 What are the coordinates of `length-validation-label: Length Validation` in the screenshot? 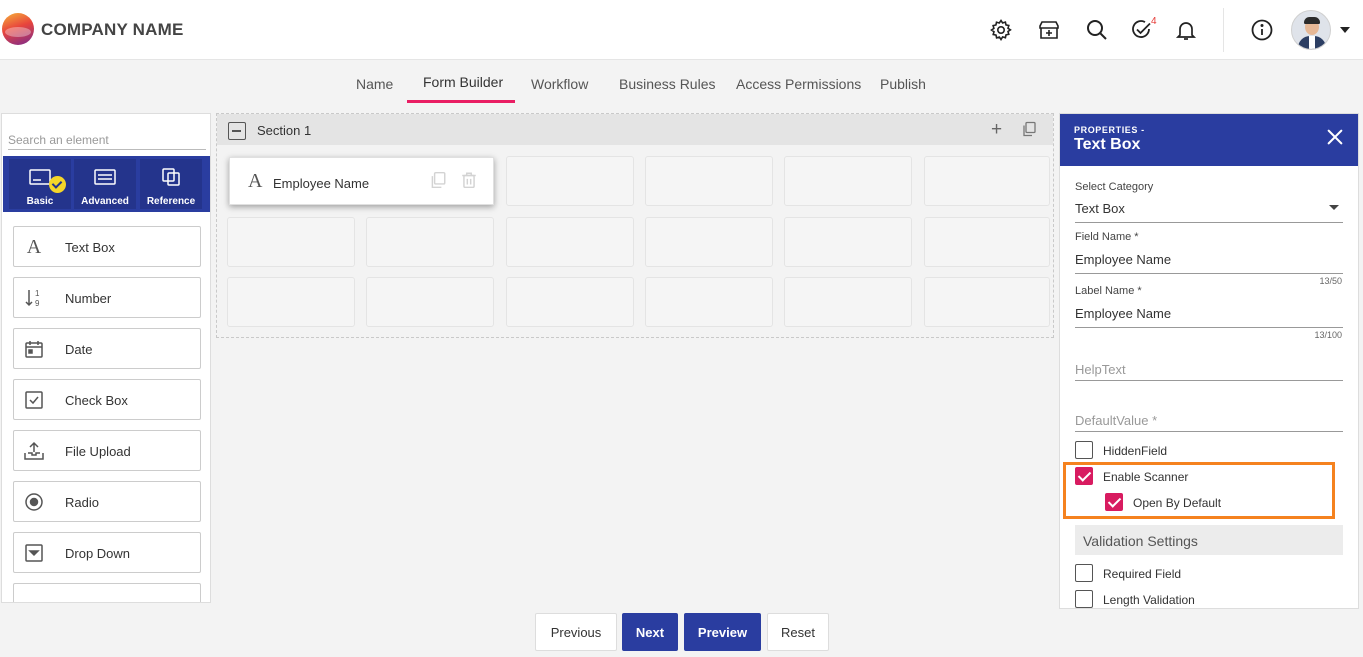 It's located at (1149, 600).